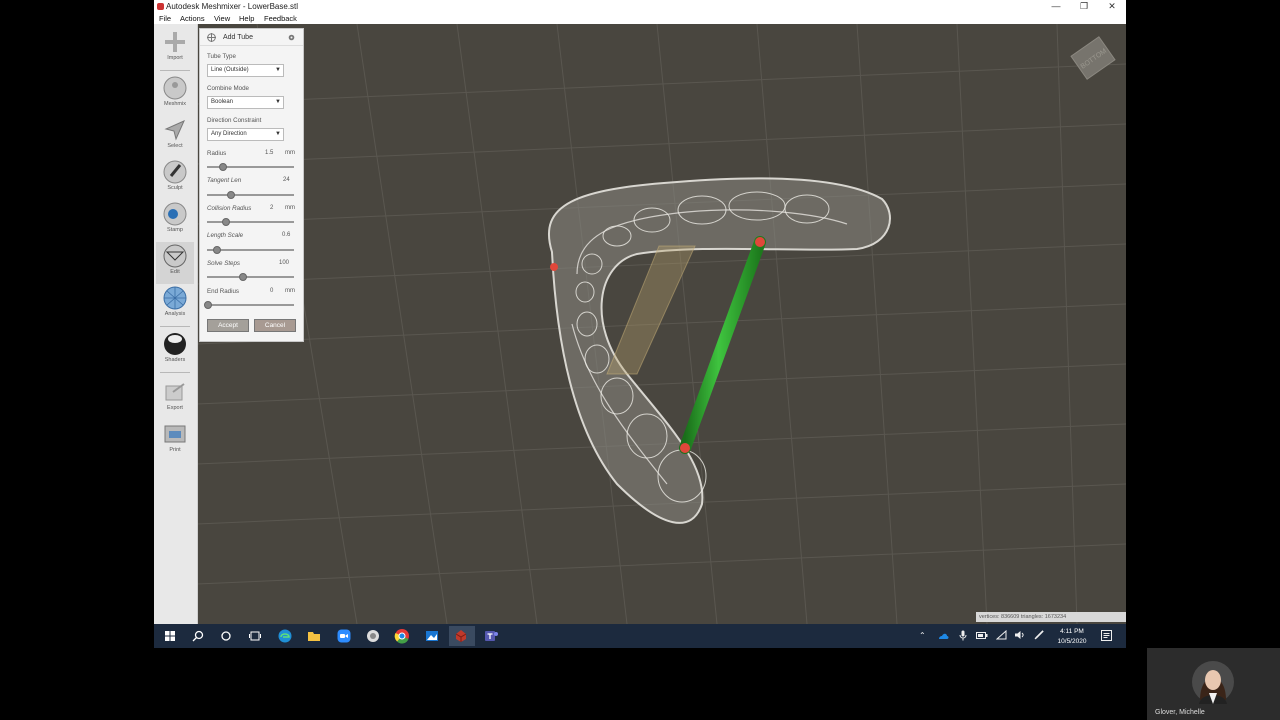 The width and height of the screenshot is (1280, 720). Describe the element at coordinates (251, 37) in the screenshot. I see `panel-header: Add Tube` at that location.